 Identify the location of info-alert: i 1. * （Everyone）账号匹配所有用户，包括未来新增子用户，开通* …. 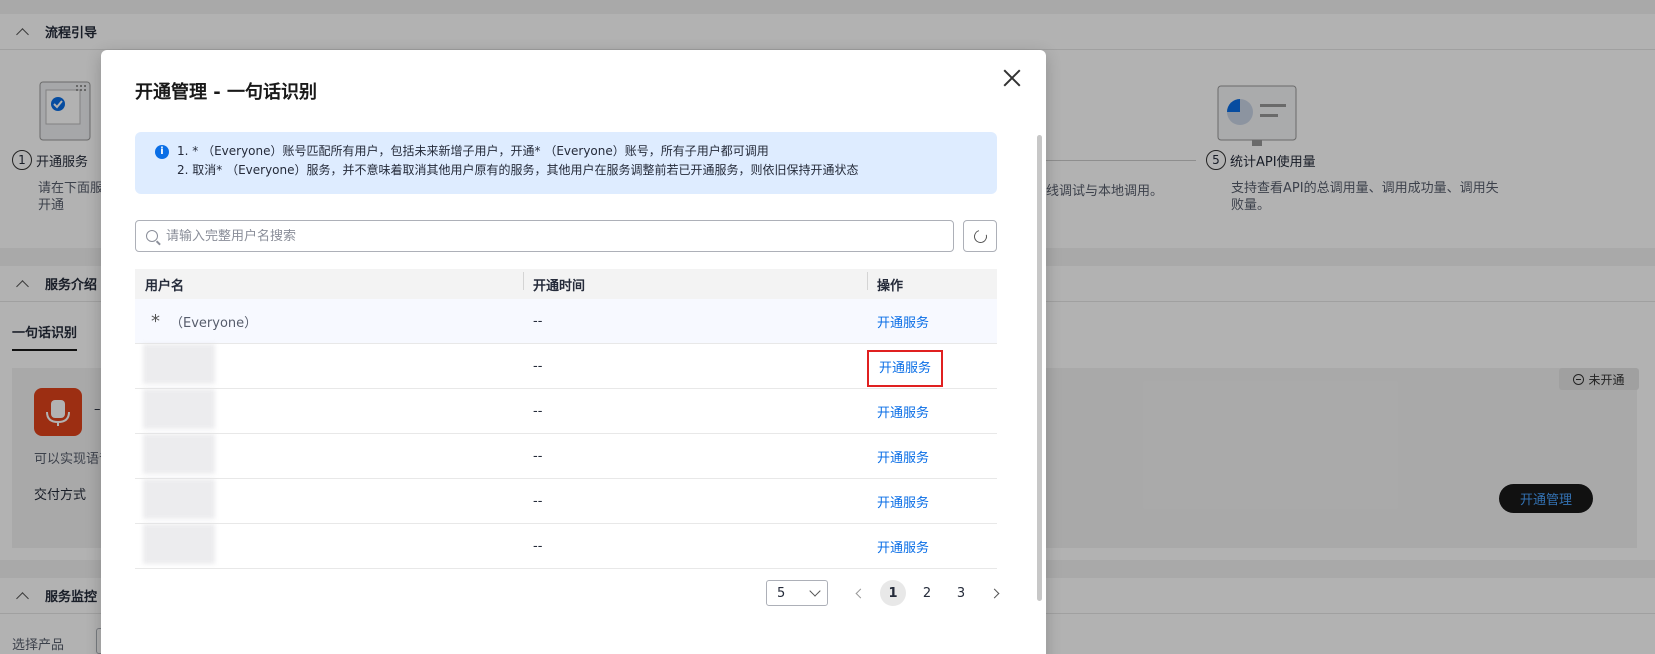
(566, 163).